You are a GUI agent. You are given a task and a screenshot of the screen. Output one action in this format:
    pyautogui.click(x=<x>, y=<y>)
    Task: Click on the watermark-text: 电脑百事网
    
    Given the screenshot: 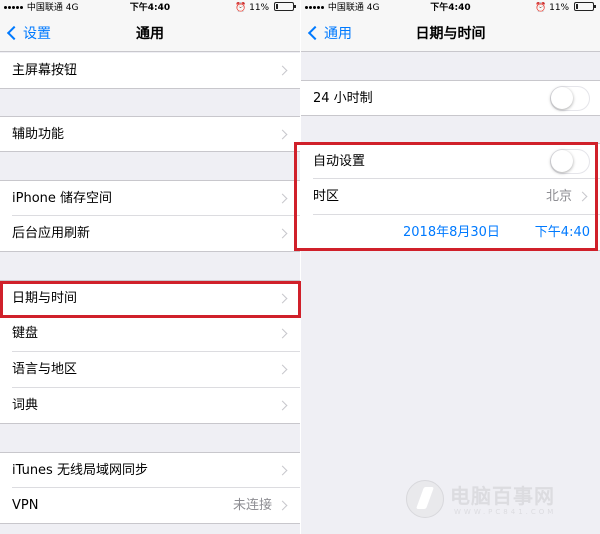 What is the action you would take?
    pyautogui.click(x=502, y=496)
    